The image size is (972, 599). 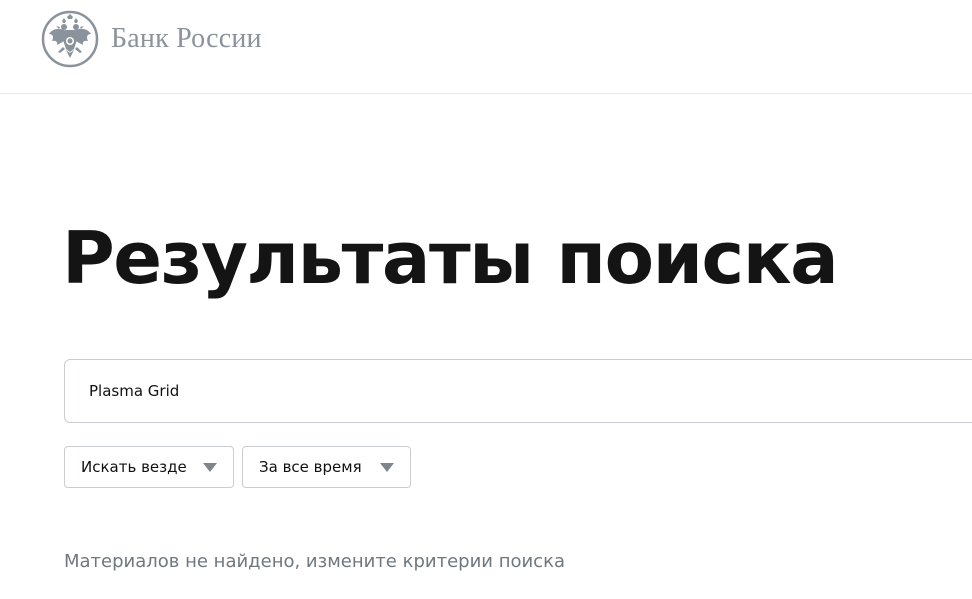 I want to click on search-scope-dropdown: Искать везде, so click(x=149, y=467).